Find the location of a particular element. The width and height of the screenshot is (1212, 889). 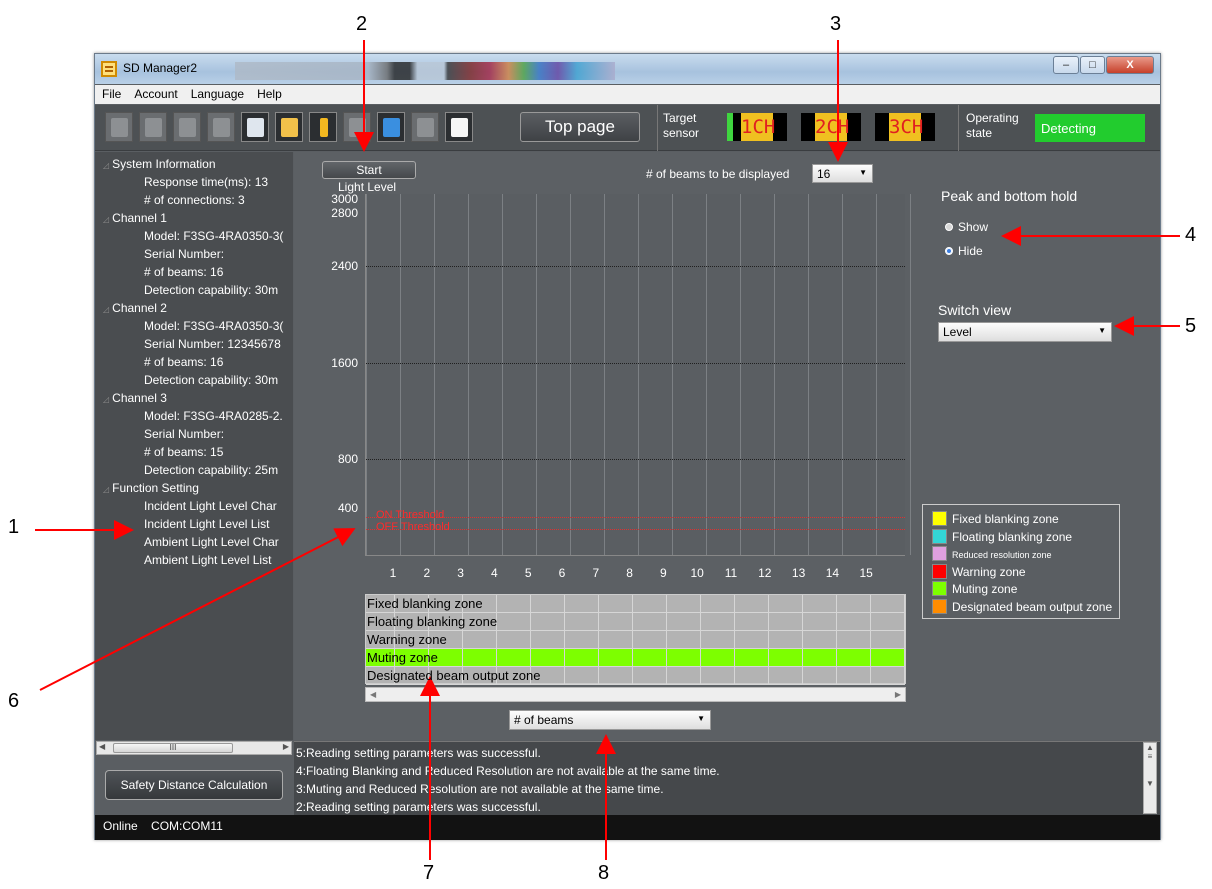

connect-icon is located at coordinates (255, 127).